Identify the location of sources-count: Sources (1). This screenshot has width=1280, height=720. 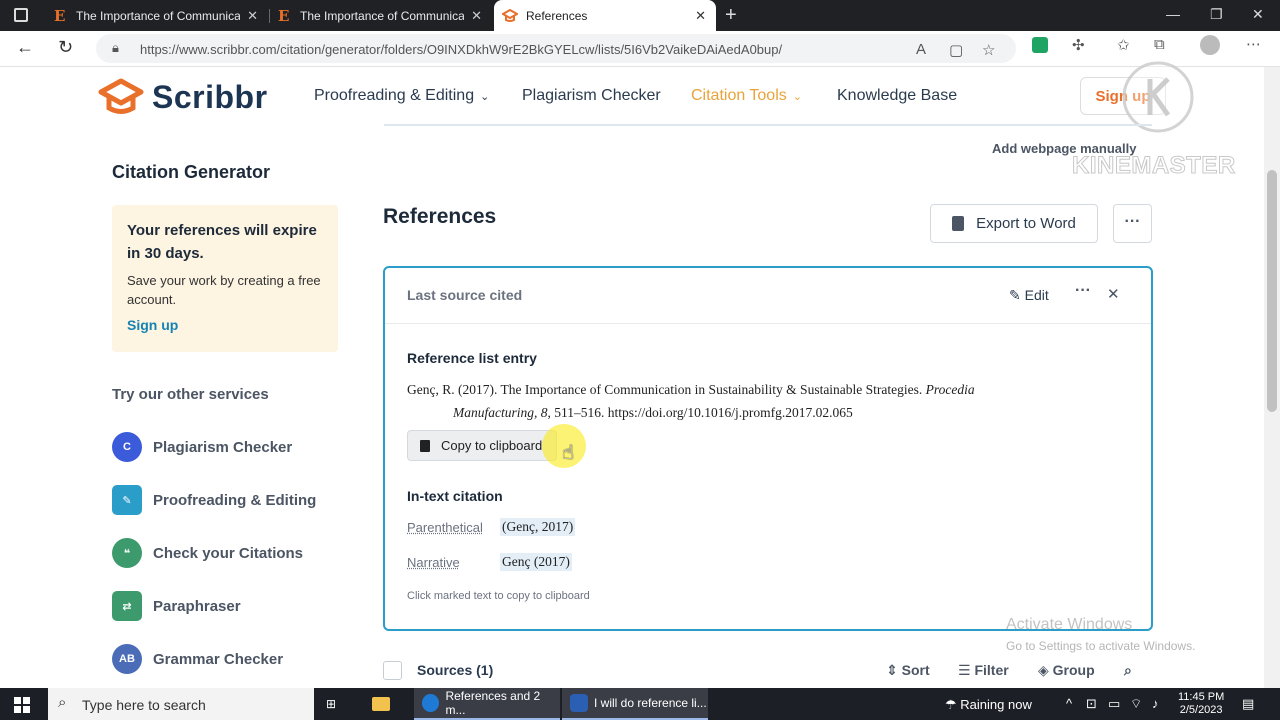
(455, 670).